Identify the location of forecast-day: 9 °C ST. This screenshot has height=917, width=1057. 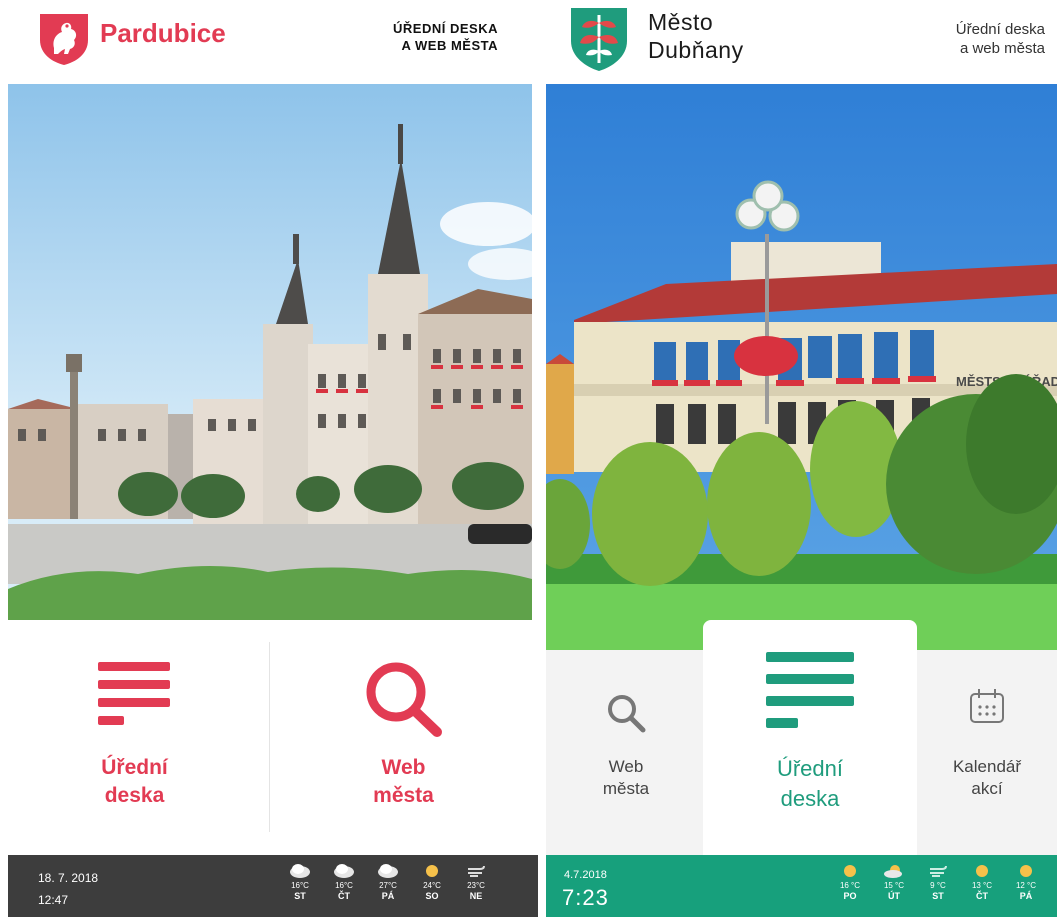
(938, 882).